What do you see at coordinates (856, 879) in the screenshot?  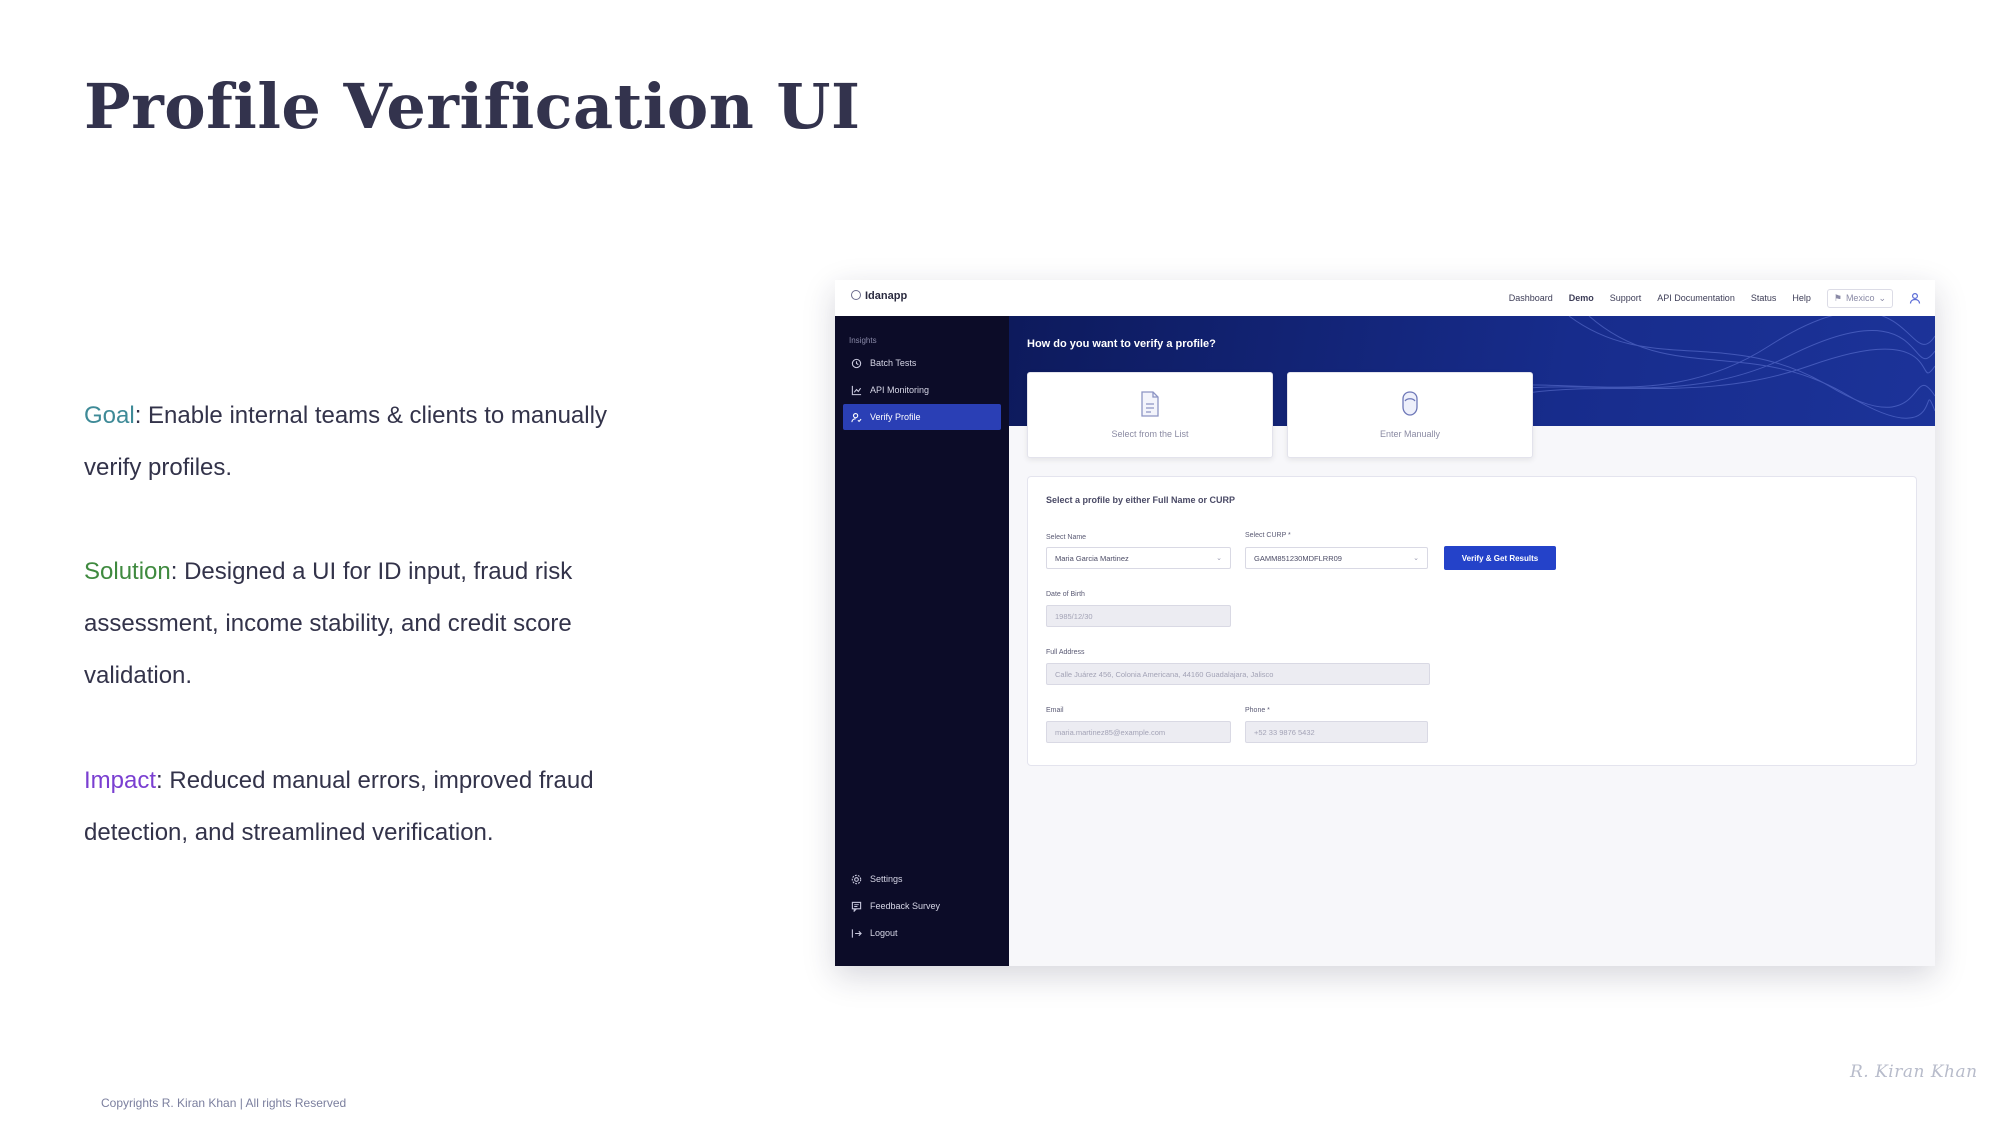 I see `gear-icon` at bounding box center [856, 879].